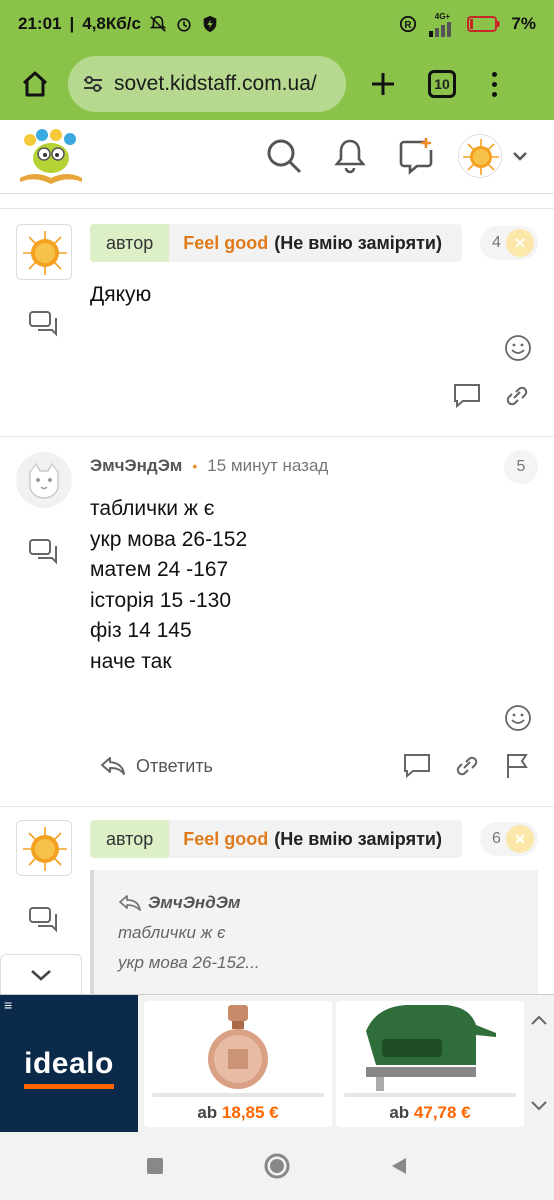 This screenshot has width=554, height=1200. What do you see at coordinates (194, 902) in the screenshot?
I see `quote-author: ЭмчЭндЭм` at bounding box center [194, 902].